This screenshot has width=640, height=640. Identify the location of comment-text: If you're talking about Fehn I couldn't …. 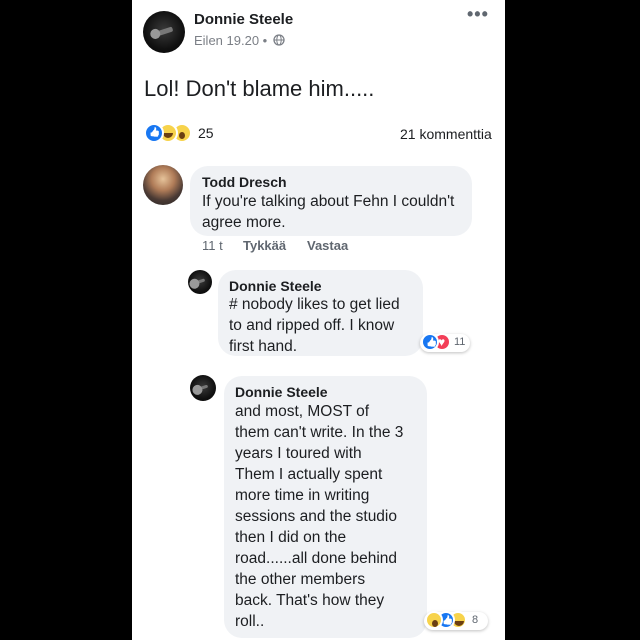
(328, 212).